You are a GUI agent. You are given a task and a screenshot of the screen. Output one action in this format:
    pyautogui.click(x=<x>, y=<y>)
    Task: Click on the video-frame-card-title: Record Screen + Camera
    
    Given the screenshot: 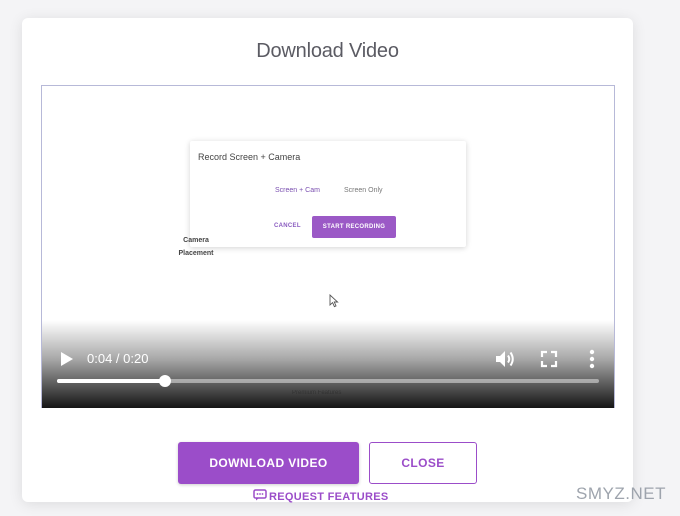 What is the action you would take?
    pyautogui.click(x=249, y=157)
    